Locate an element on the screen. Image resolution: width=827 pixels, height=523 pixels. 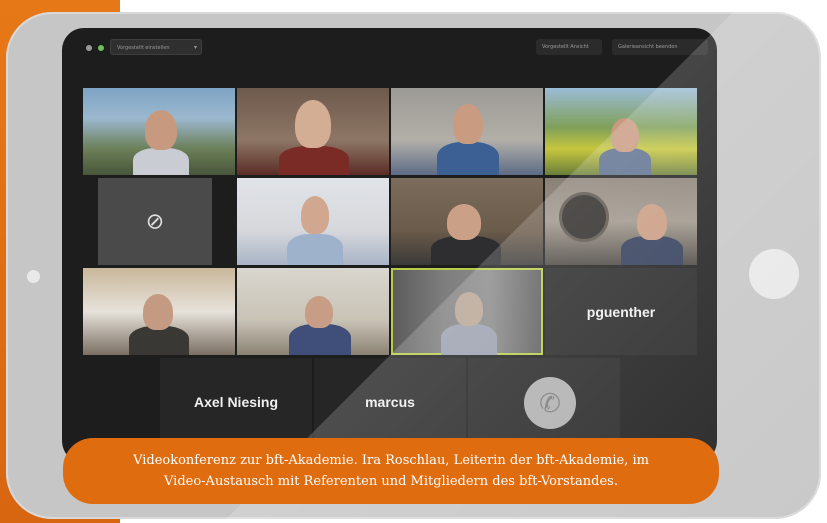
info-icon is located at coordinates (89, 48).